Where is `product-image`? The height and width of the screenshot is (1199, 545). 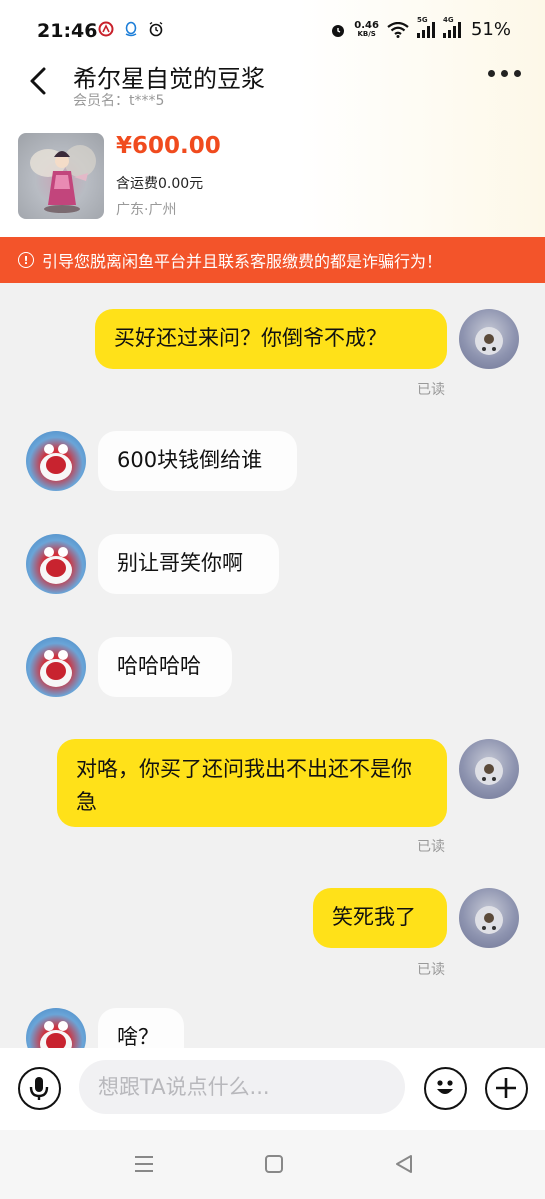 product-image is located at coordinates (61, 176).